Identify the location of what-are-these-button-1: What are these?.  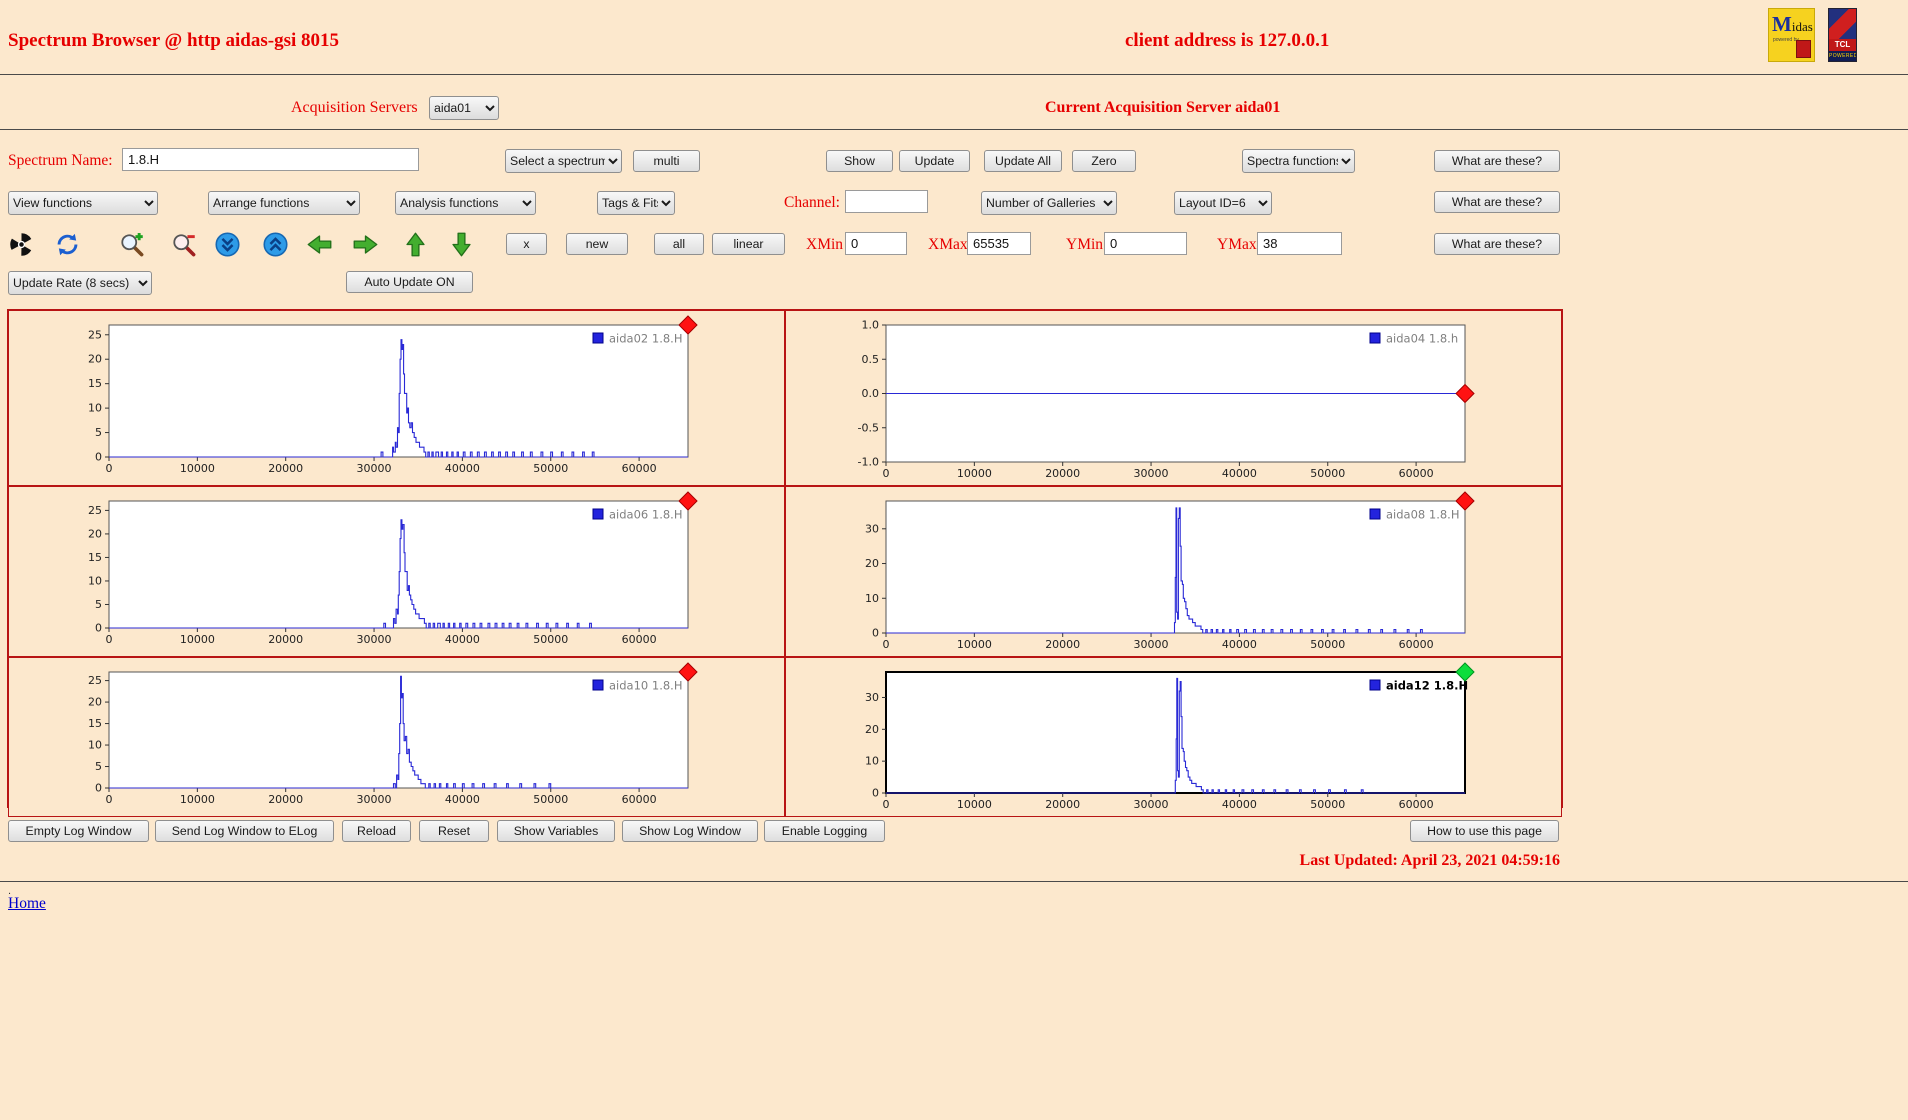
(1497, 161).